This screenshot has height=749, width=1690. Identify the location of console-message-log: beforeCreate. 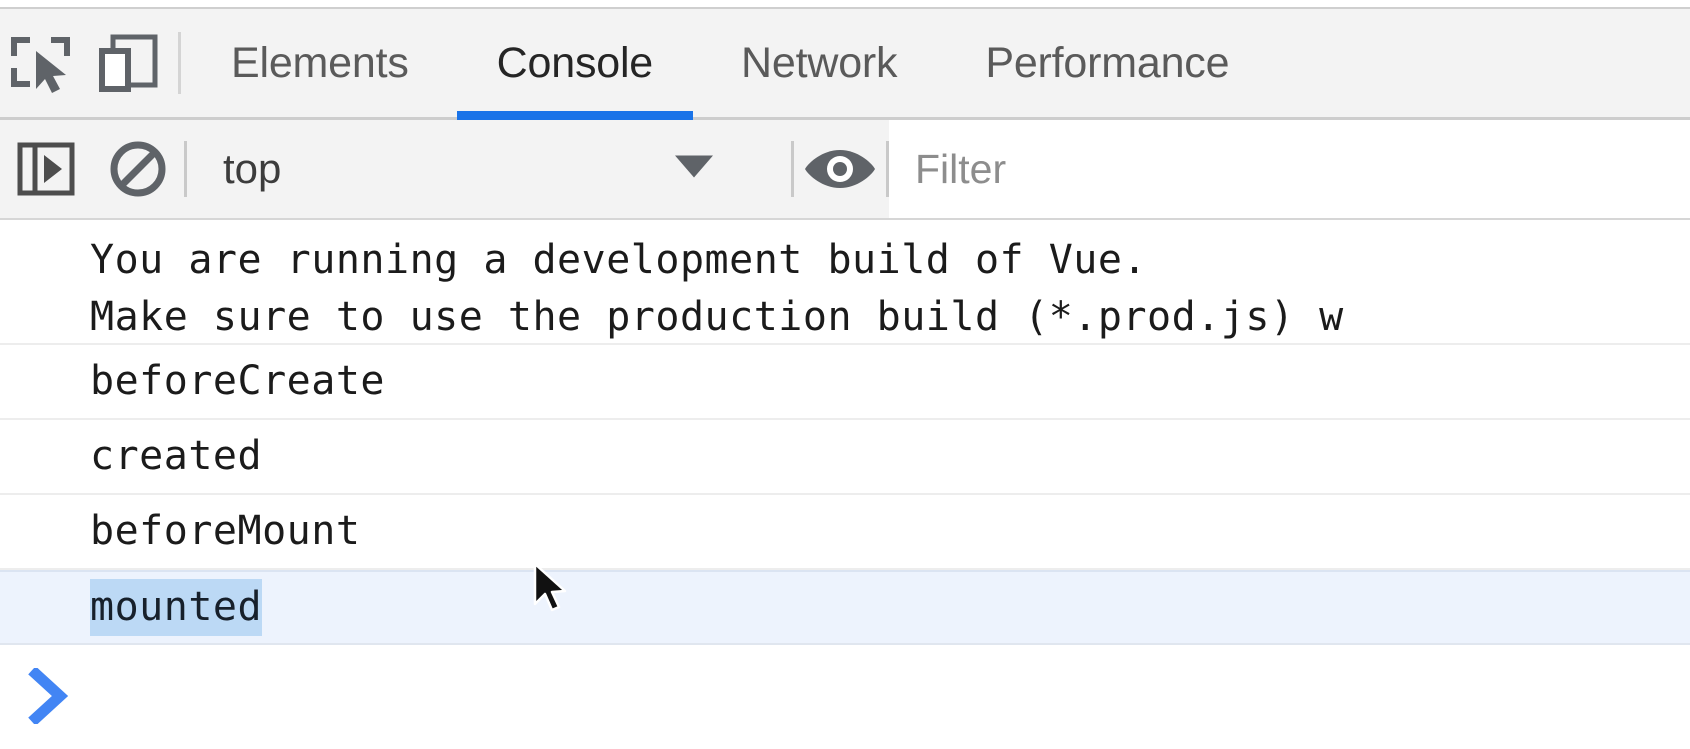
(845, 382).